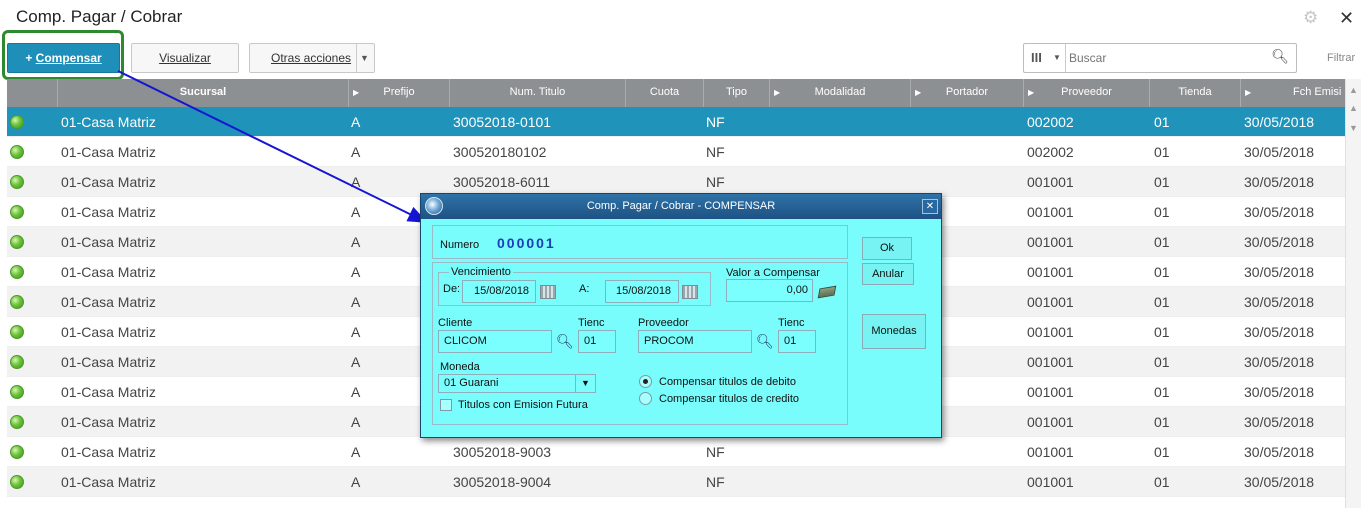 This screenshot has width=1361, height=508. Describe the element at coordinates (584, 289) in the screenshot. I see `a-label: A:` at that location.